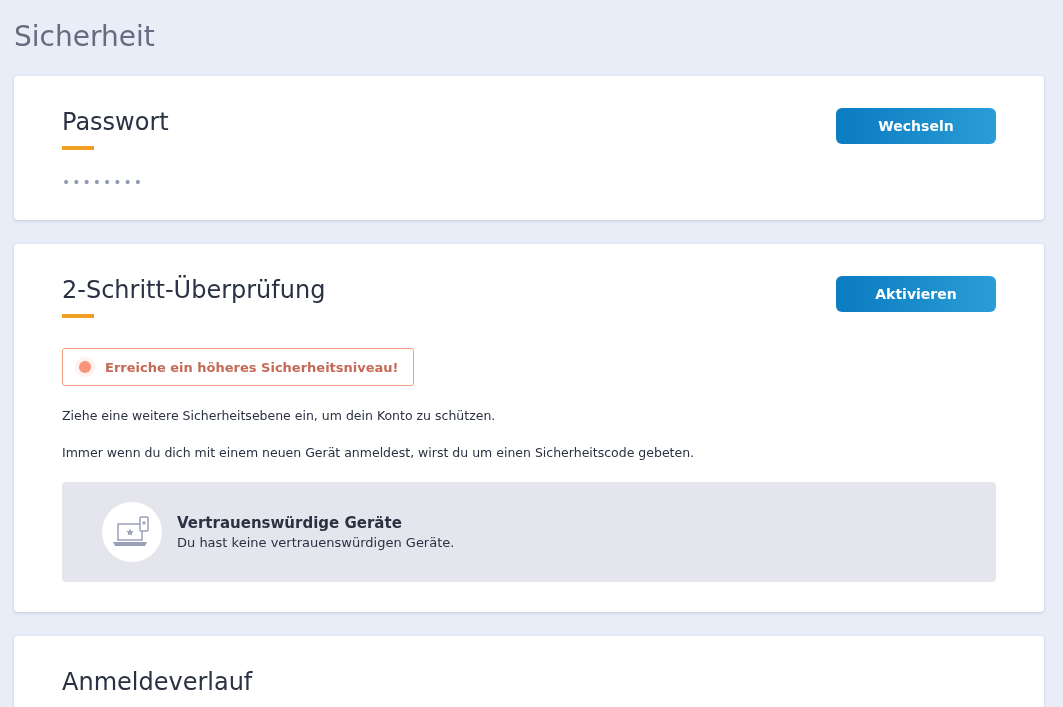 The width and height of the screenshot is (1063, 707). I want to click on devices-text: Du hast keine vertrauenswürdigen Geräte., so click(316, 542).